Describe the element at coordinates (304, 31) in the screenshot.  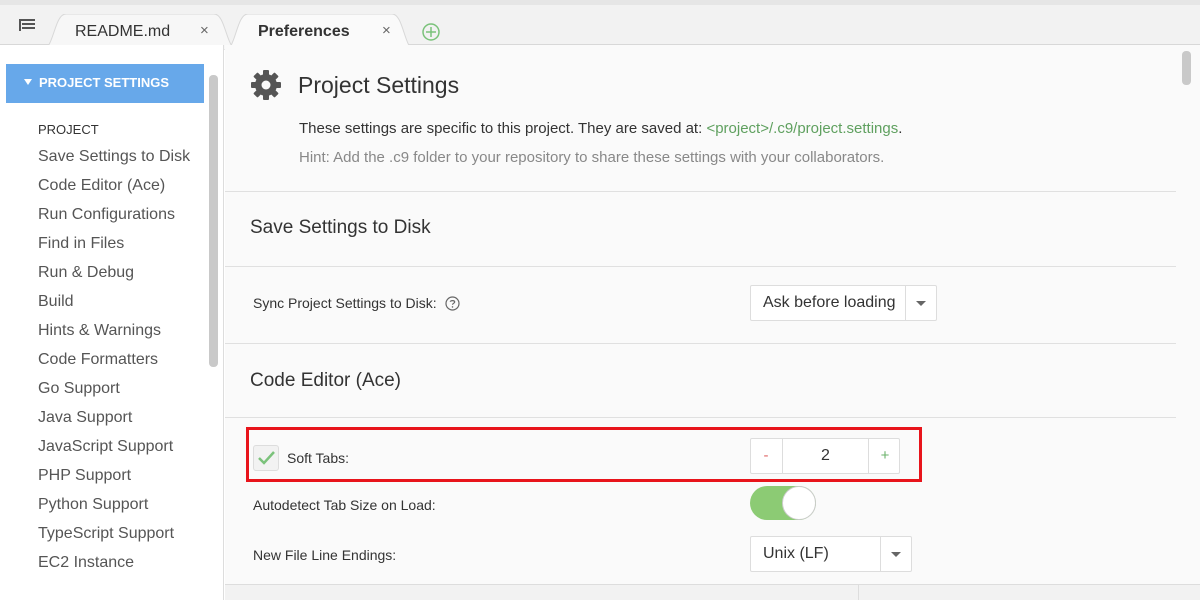
I see `tab-label: Preferences` at that location.